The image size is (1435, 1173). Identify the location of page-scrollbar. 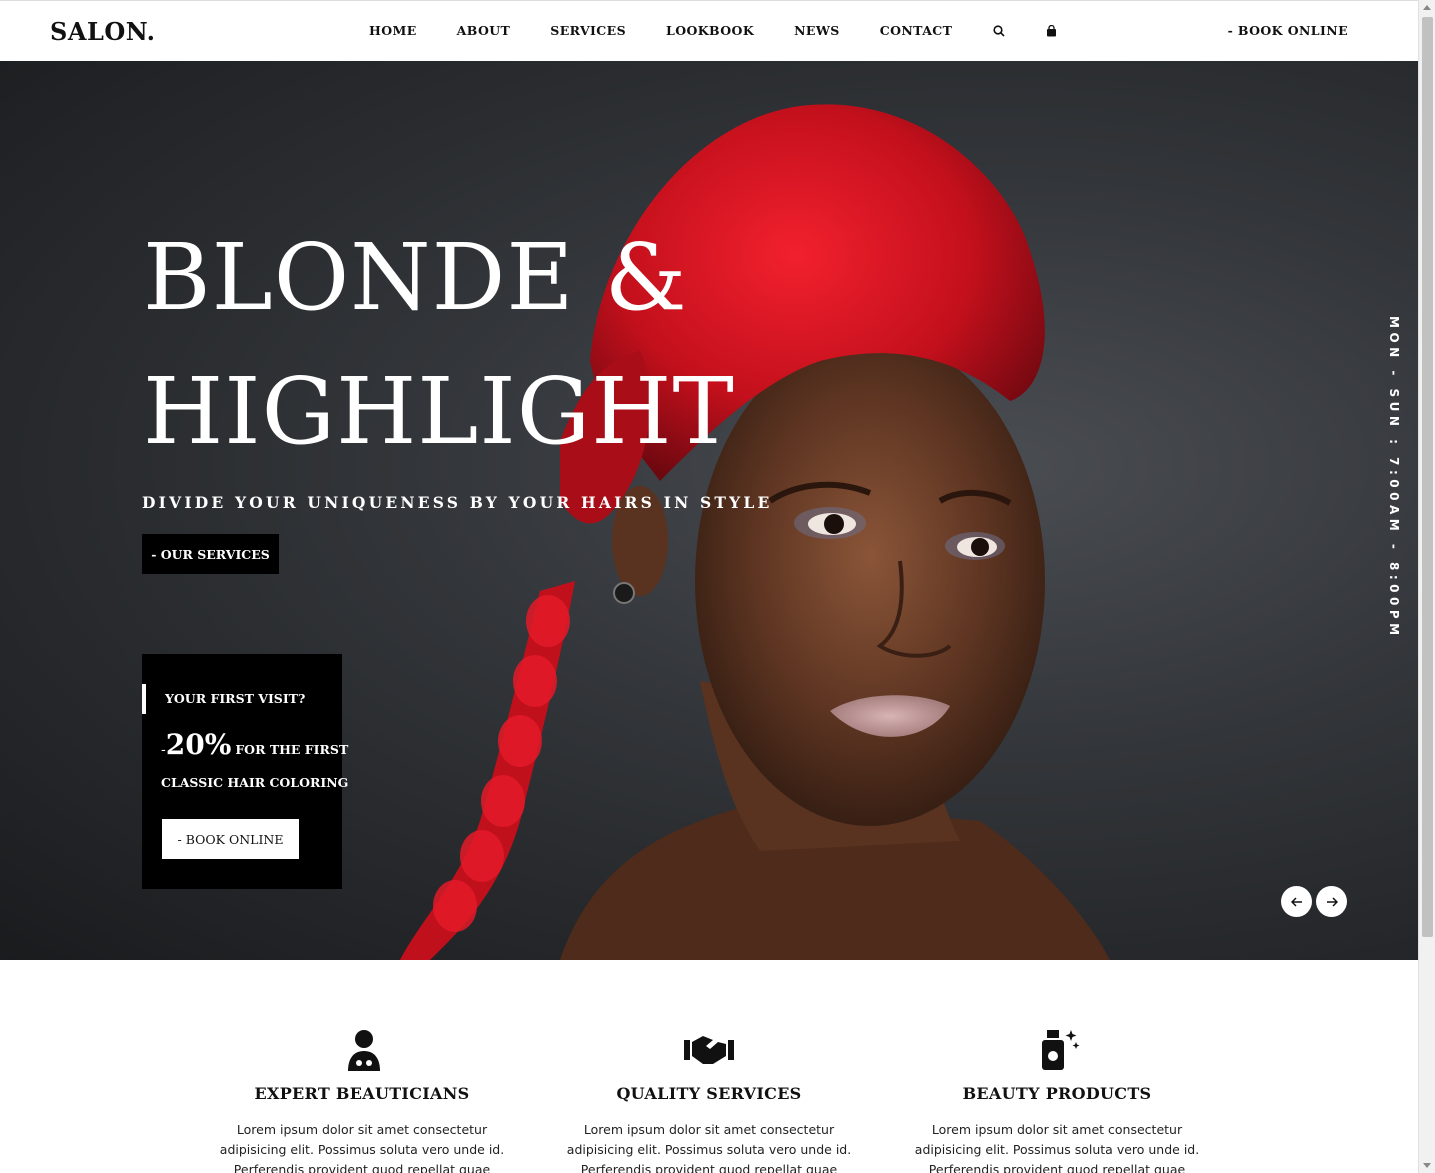
(1426, 586).